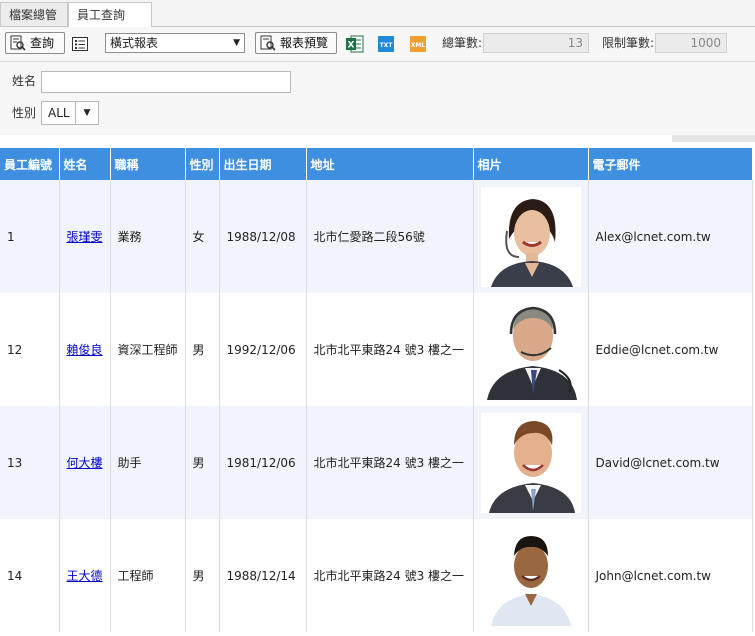 The width and height of the screenshot is (755, 636). Describe the element at coordinates (263, 575) in the screenshot. I see `cell-birth: 1988/12/14` at that location.